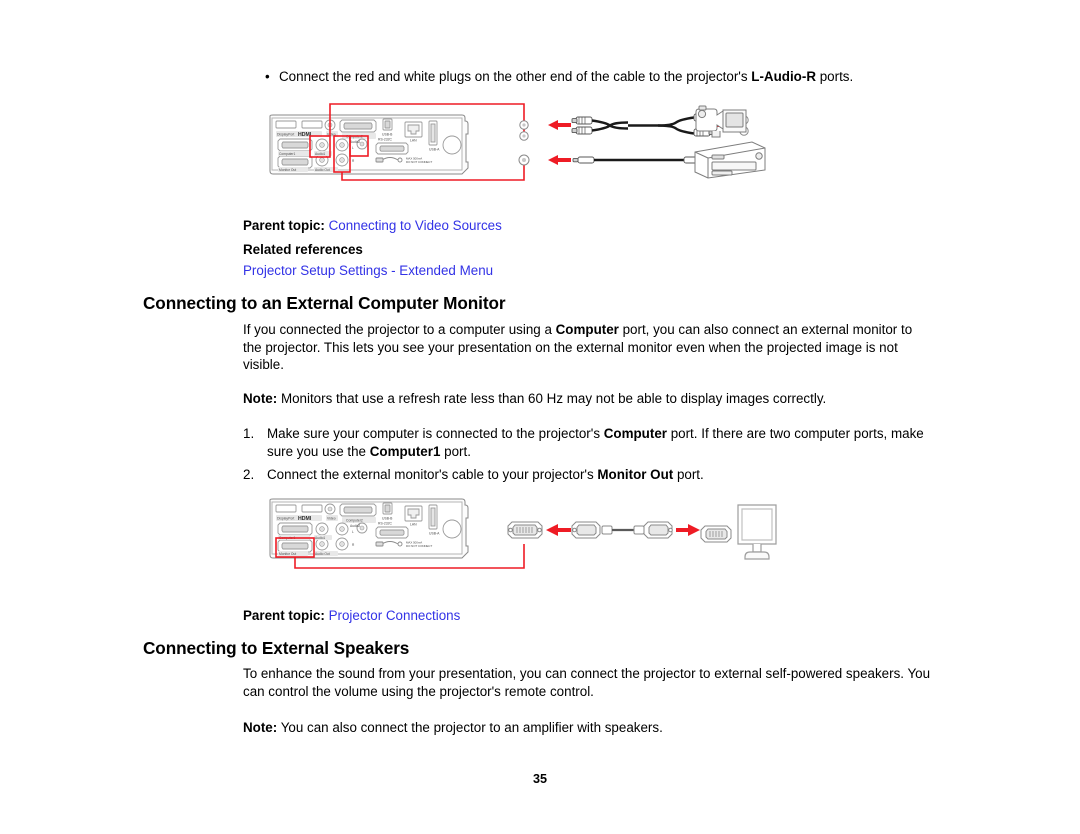  I want to click on bullet-bold-term: L-Audio-R, so click(783, 76).